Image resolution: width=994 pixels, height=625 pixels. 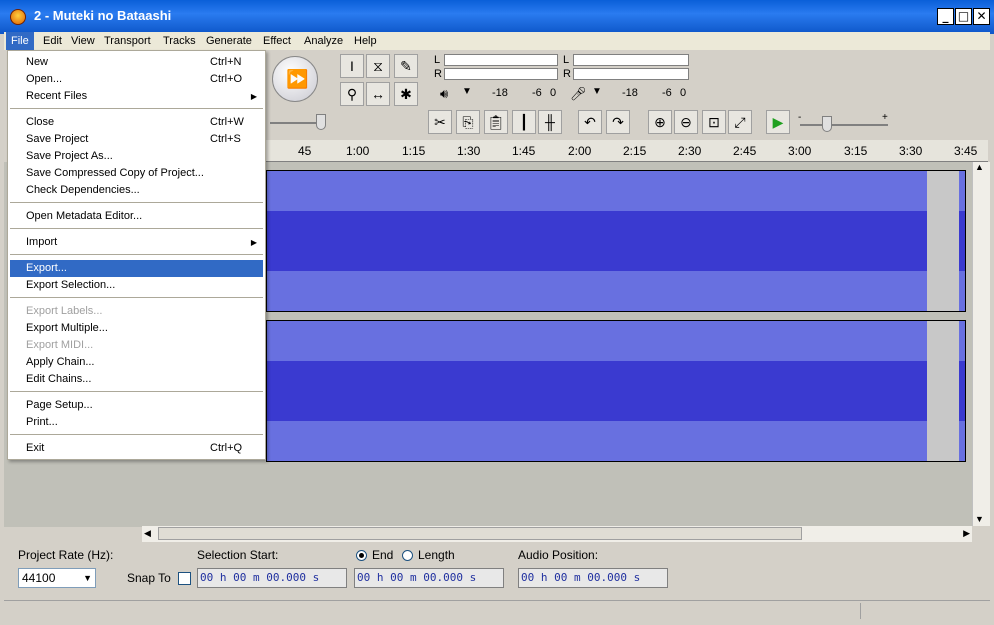 I want to click on menu-item-save-project: Save Project Ctrl+S, so click(x=136, y=139).